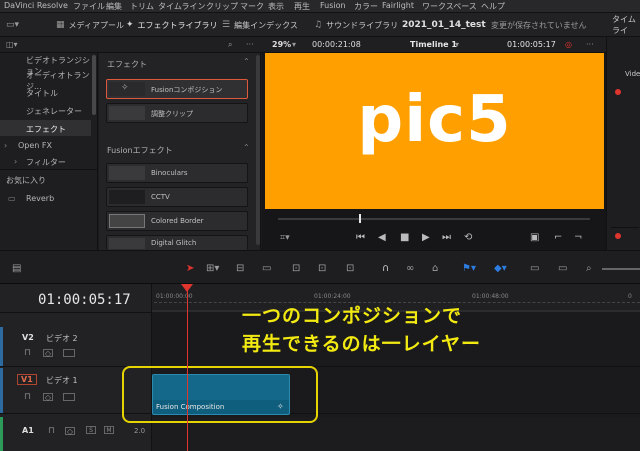 The height and width of the screenshot is (451, 640). I want to click on dynamic-trim-icon: ⊟, so click(240, 268).